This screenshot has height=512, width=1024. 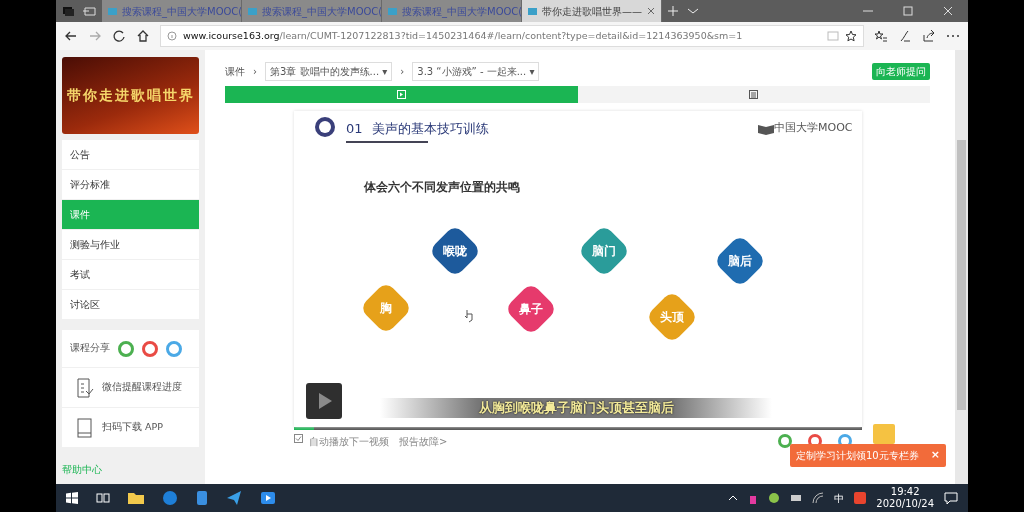 What do you see at coordinates (329, 71) in the screenshot?
I see `chapter-select: 第3章 歌唱中的发声练... ▾` at bounding box center [329, 71].